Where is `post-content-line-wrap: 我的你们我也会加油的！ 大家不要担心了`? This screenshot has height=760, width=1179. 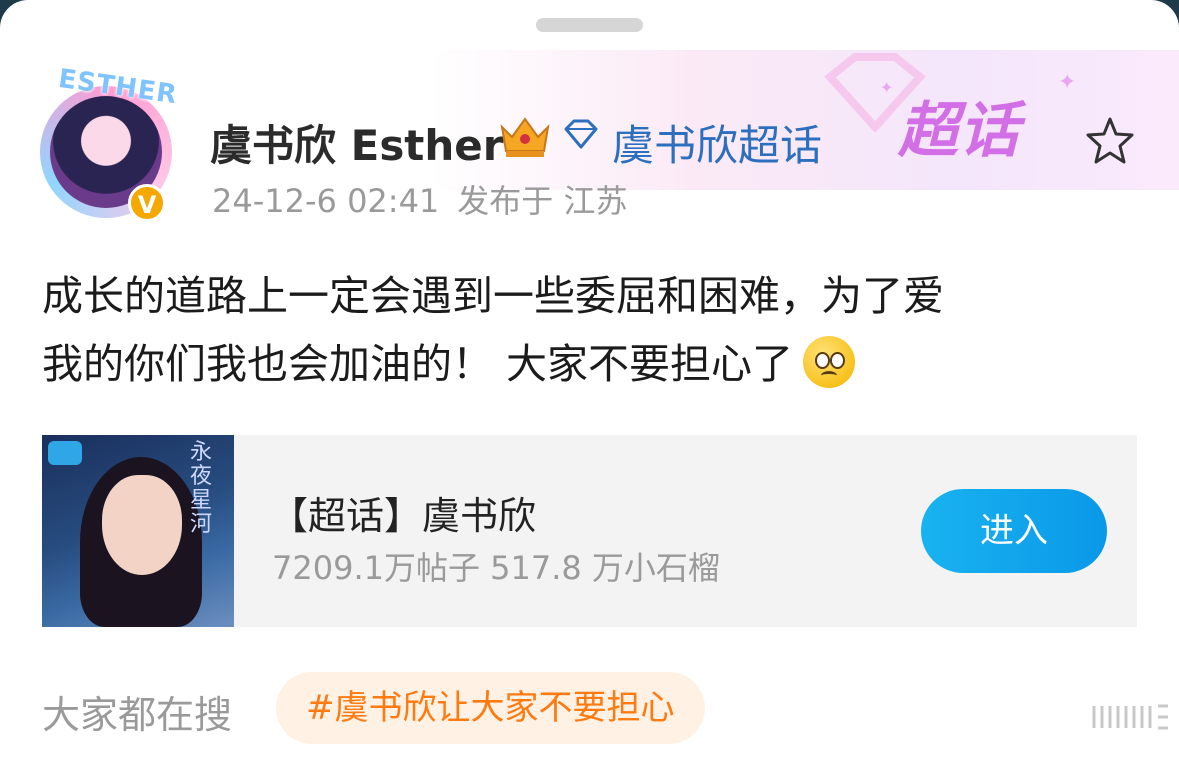
post-content-line-wrap: 我的你们我也会加油的！ 大家不要担心了 is located at coordinates (582, 364).